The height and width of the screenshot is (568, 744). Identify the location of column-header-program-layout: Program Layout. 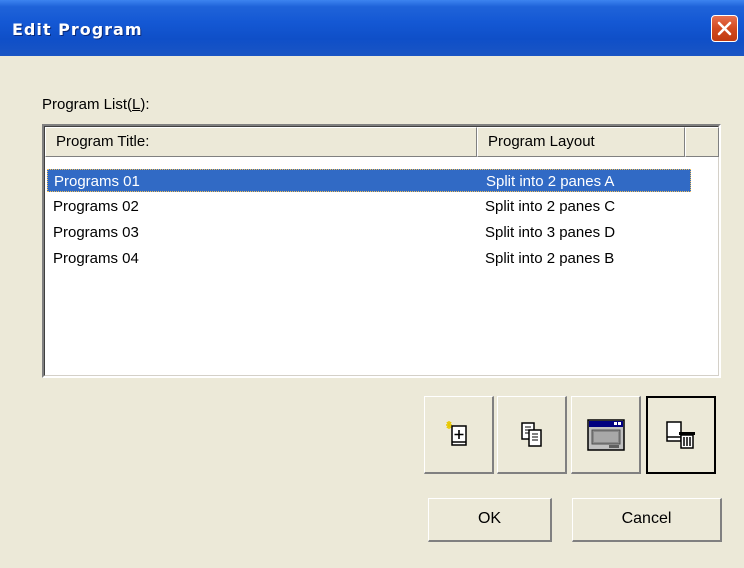
(581, 142).